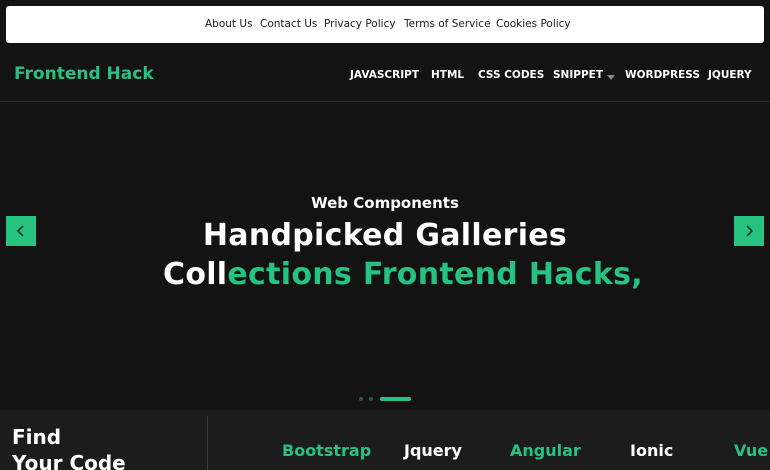 This screenshot has width=770, height=470. I want to click on find-code-heading: Find Your Code, so click(102, 447).